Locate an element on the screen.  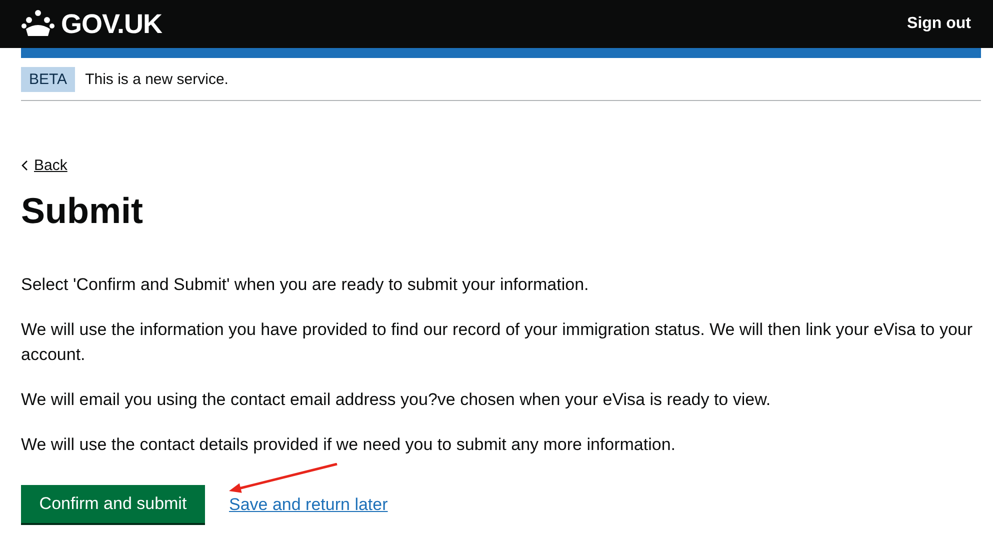
arrow-icon is located at coordinates (283, 478).